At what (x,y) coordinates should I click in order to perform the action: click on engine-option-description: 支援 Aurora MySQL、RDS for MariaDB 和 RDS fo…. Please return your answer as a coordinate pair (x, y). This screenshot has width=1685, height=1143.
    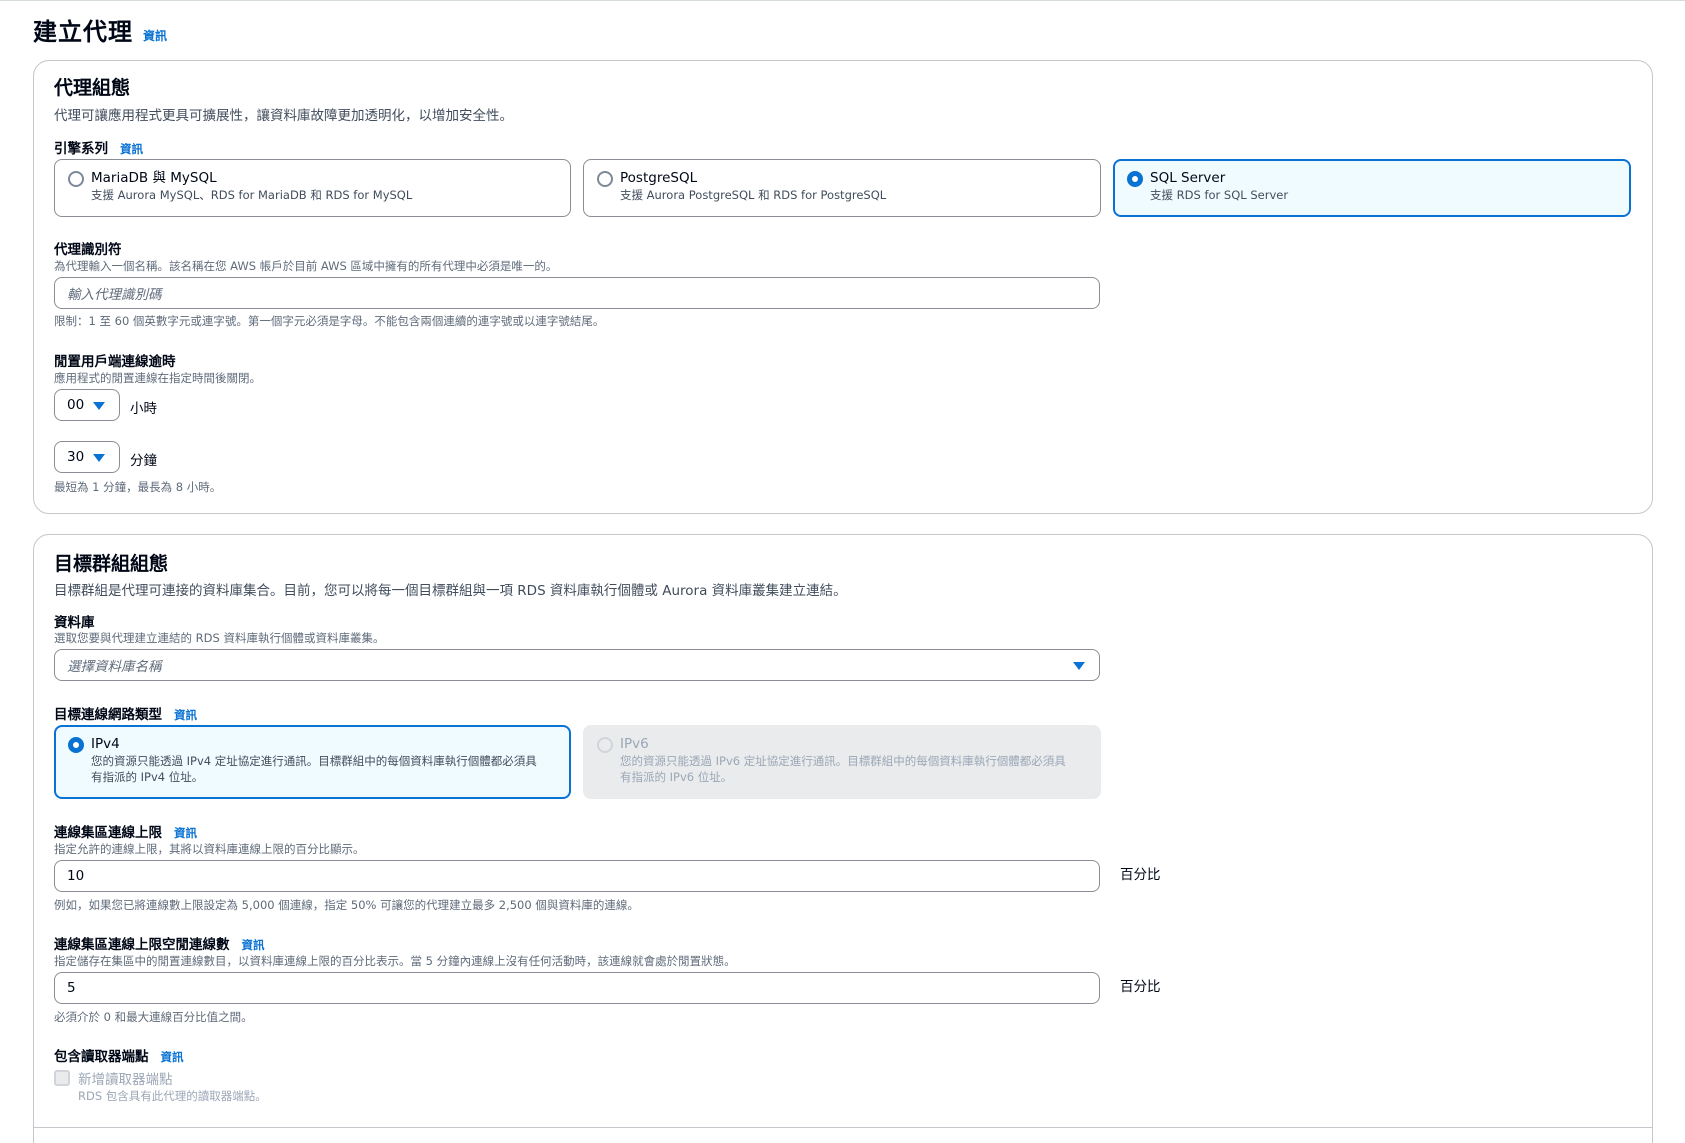
    Looking at the image, I should click on (252, 195).